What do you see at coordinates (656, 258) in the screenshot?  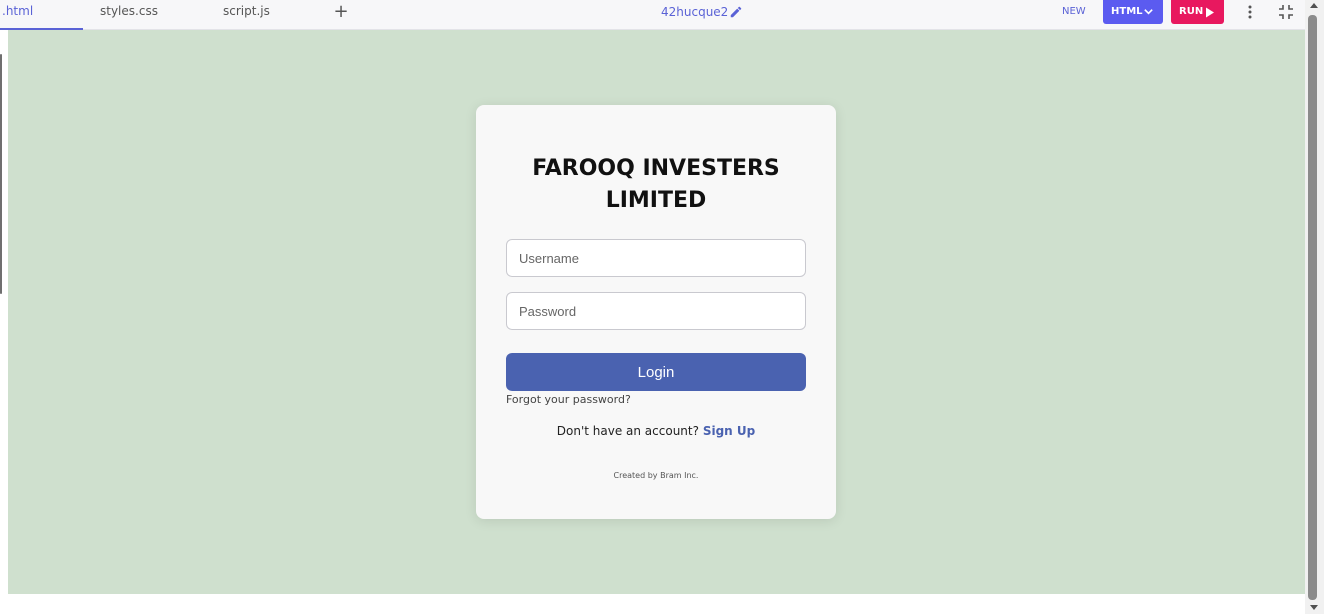 I see `username-input` at bounding box center [656, 258].